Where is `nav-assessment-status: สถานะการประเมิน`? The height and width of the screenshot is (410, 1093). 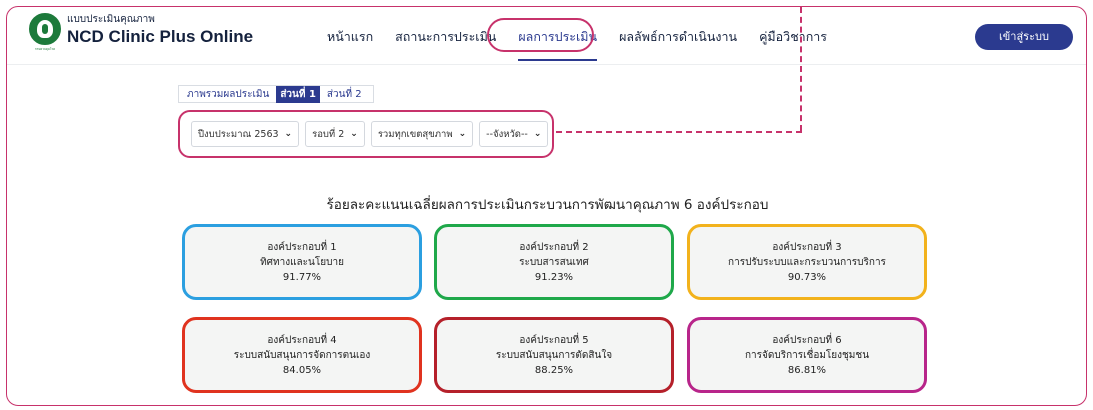
nav-assessment-status: สถานะการประเมิน is located at coordinates (445, 37).